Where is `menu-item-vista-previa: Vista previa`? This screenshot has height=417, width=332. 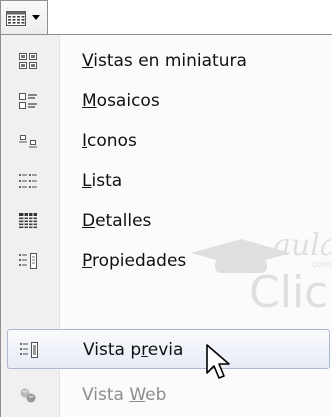 menu-item-vista-previa: Vista previa is located at coordinates (168, 349).